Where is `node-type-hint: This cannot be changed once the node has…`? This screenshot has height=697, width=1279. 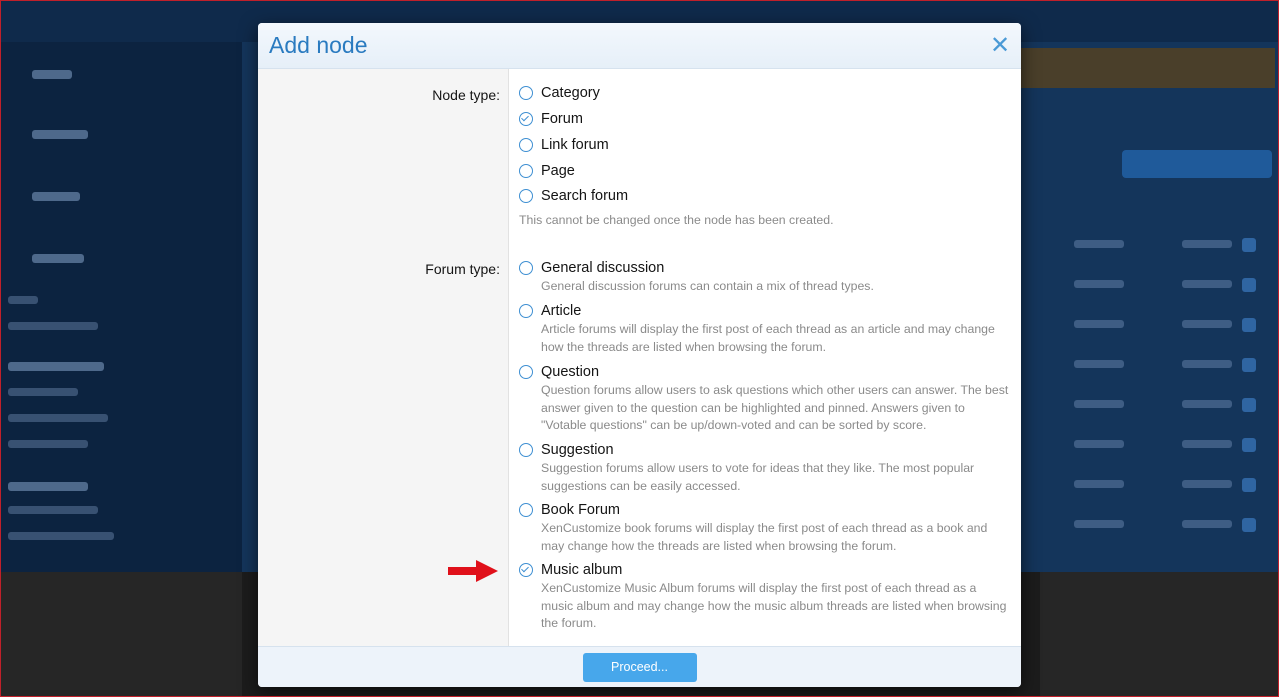
node-type-hint: This cannot be changed once the node has… is located at coordinates (676, 220).